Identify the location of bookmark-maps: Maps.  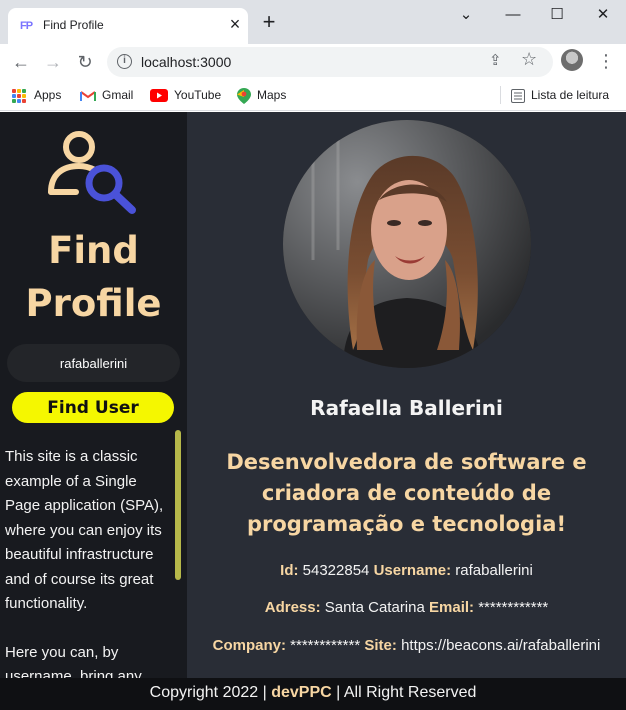
(261, 95).